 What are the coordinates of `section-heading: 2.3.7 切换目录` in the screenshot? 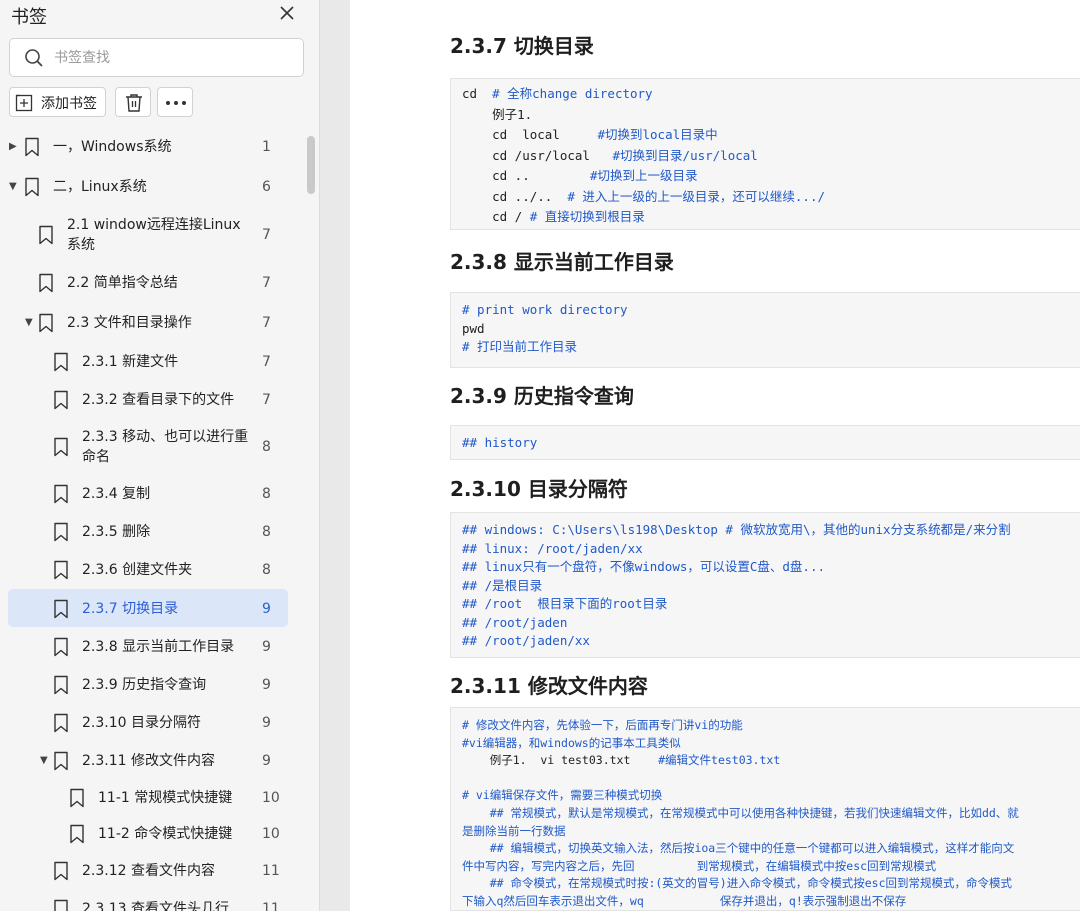 It's located at (522, 46).